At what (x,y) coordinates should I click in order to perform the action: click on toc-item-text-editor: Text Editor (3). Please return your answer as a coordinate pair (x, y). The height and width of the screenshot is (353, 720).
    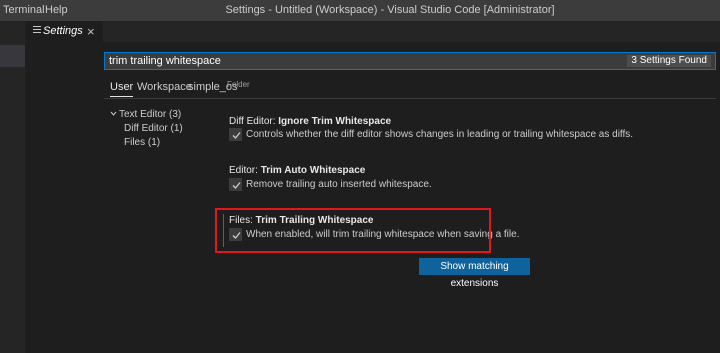
    Looking at the image, I should click on (150, 114).